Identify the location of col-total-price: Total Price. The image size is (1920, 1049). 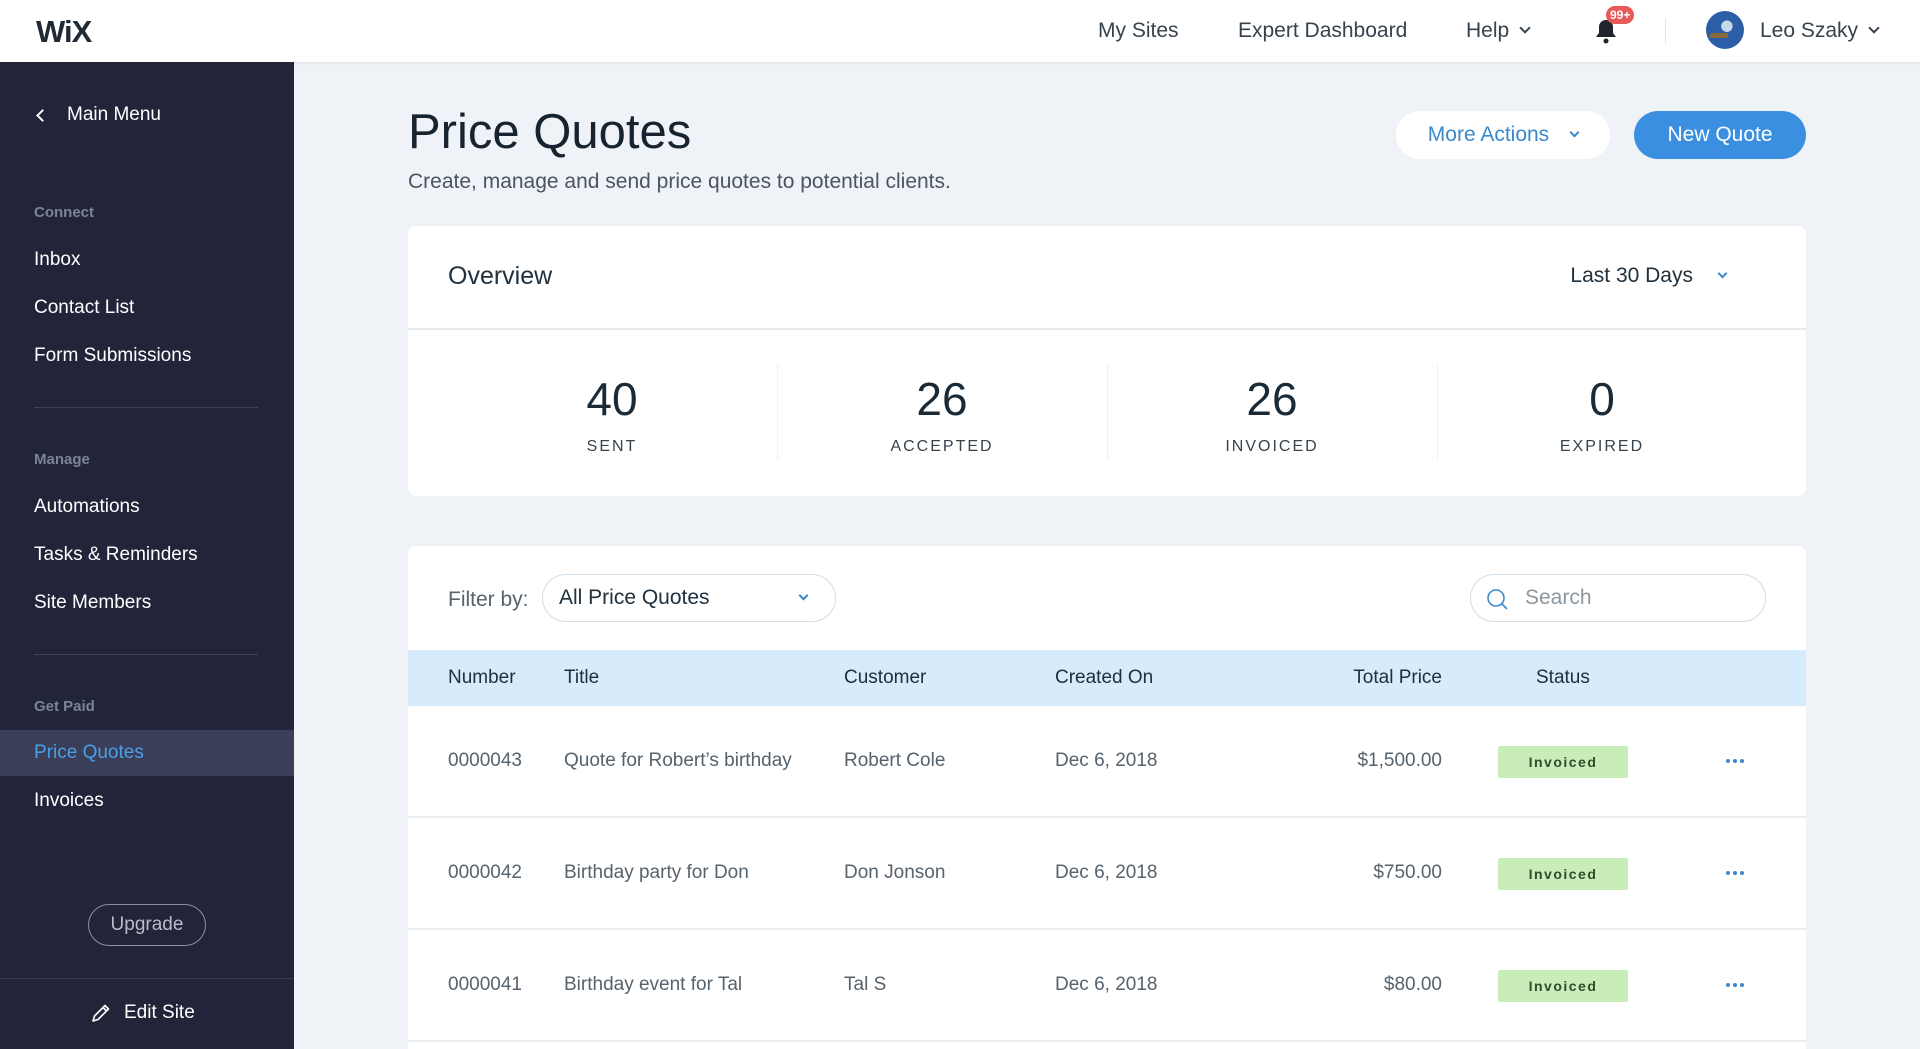
(1365, 678).